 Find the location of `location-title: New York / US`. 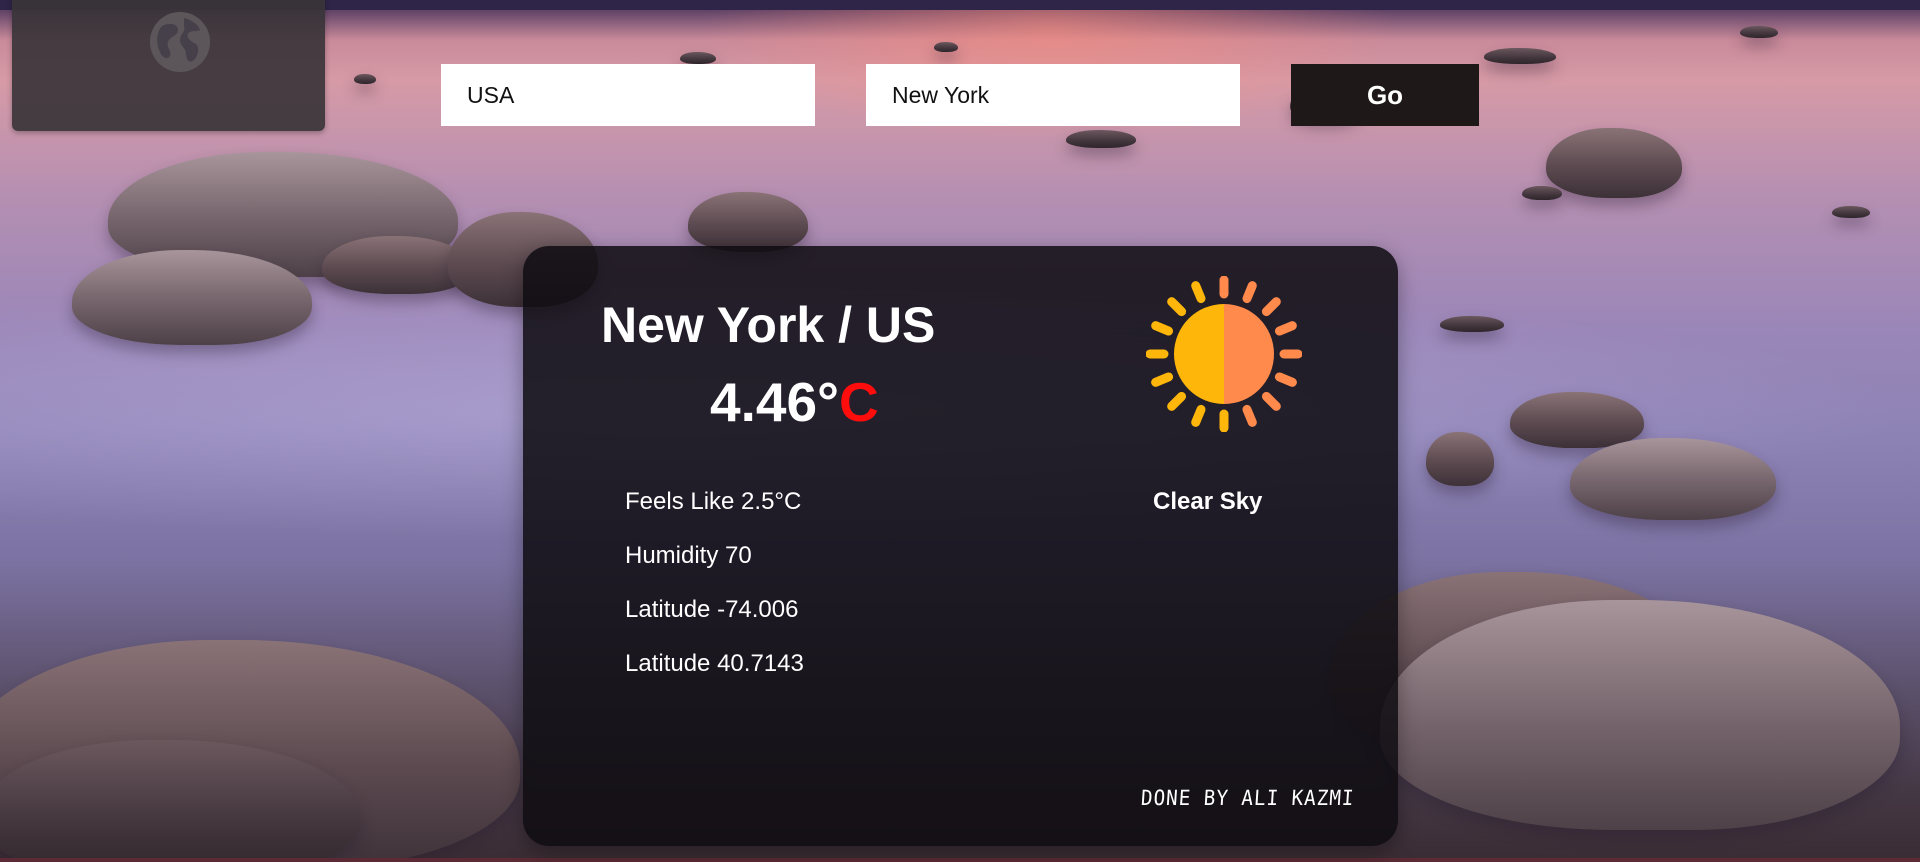

location-title: New York / US is located at coordinates (768, 325).